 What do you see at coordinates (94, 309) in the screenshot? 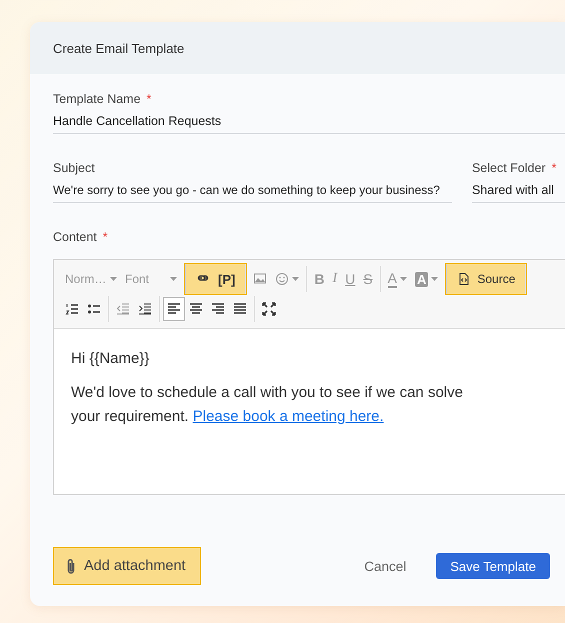
I see `bullet-list-icon` at bounding box center [94, 309].